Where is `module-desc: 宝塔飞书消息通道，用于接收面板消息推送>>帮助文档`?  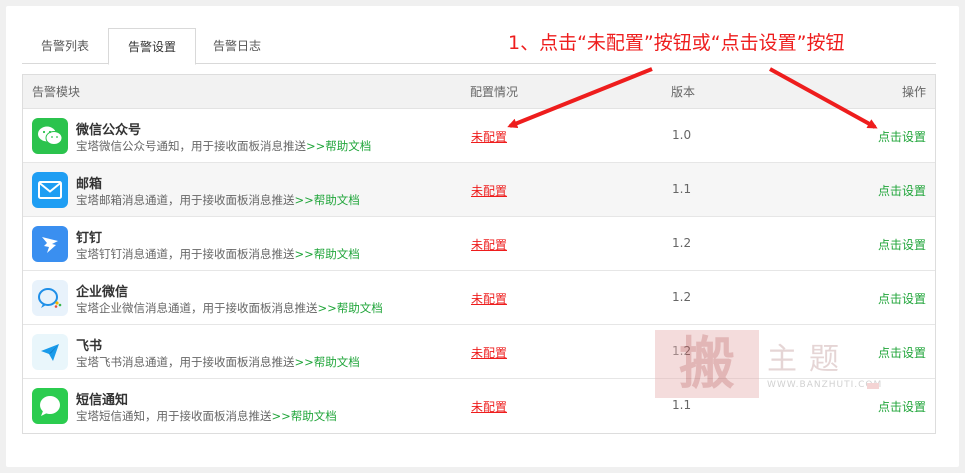
module-desc: 宝塔飞书消息通道，用于接收面板消息推送>>帮助文档 is located at coordinates (218, 362).